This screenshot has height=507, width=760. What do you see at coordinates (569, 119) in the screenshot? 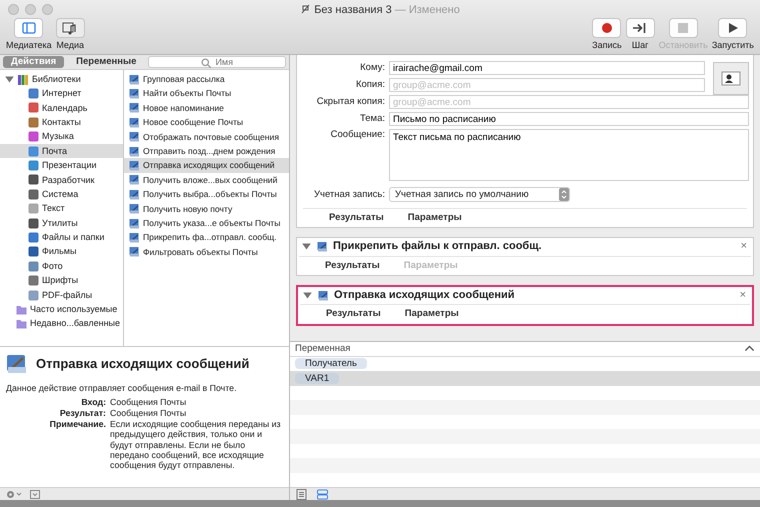
I see `input-field: Письмо по расписанию` at bounding box center [569, 119].